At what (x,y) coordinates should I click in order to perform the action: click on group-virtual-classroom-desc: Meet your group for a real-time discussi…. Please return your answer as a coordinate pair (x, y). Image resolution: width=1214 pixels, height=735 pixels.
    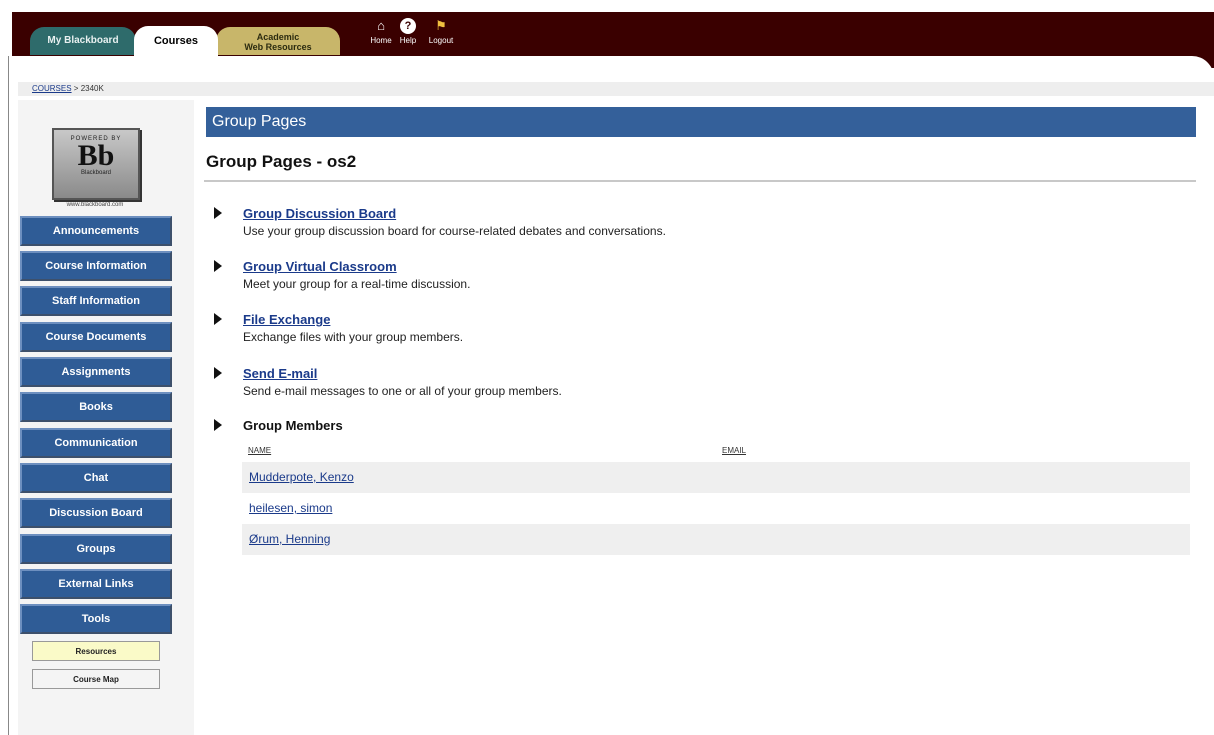
    Looking at the image, I should click on (357, 284).